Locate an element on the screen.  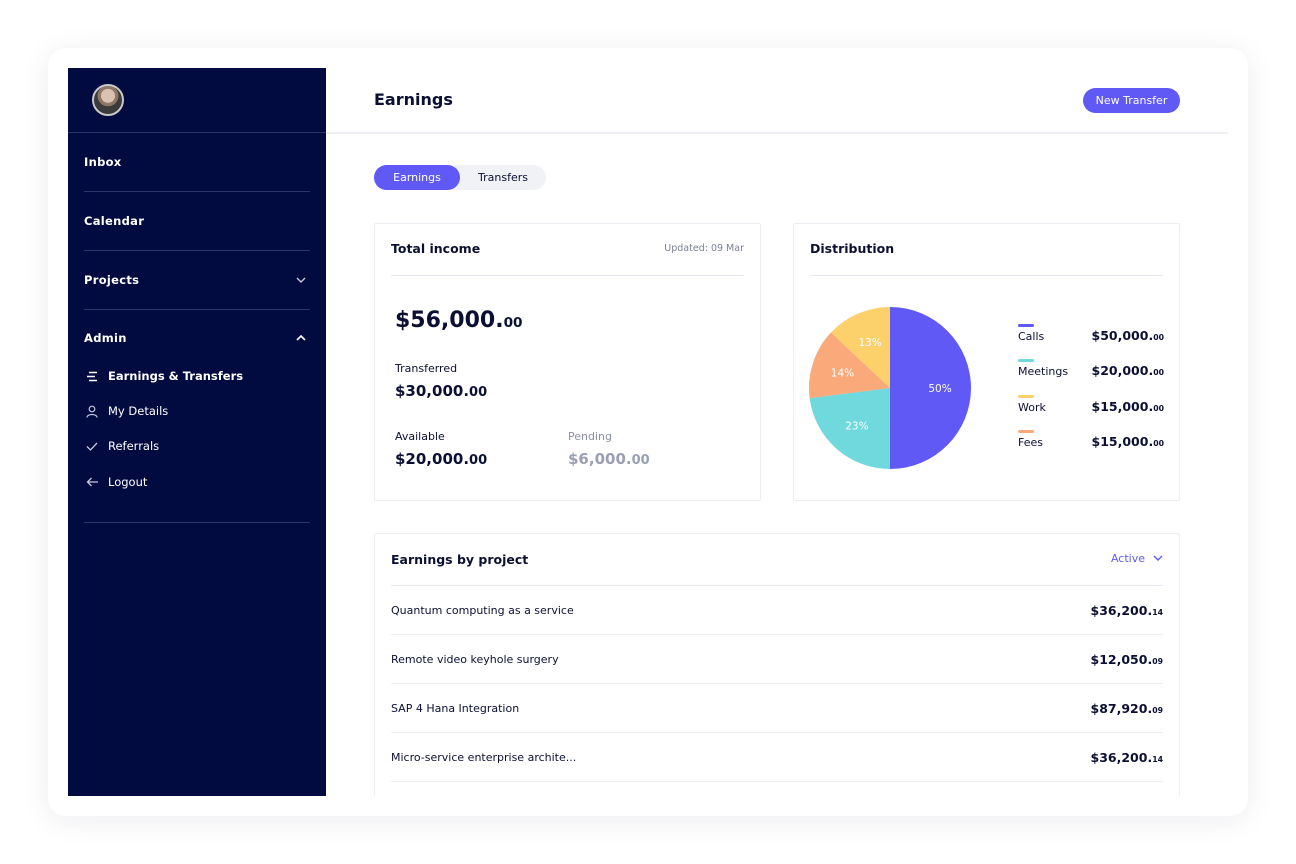
amount-main: $56,000. is located at coordinates (449, 320).